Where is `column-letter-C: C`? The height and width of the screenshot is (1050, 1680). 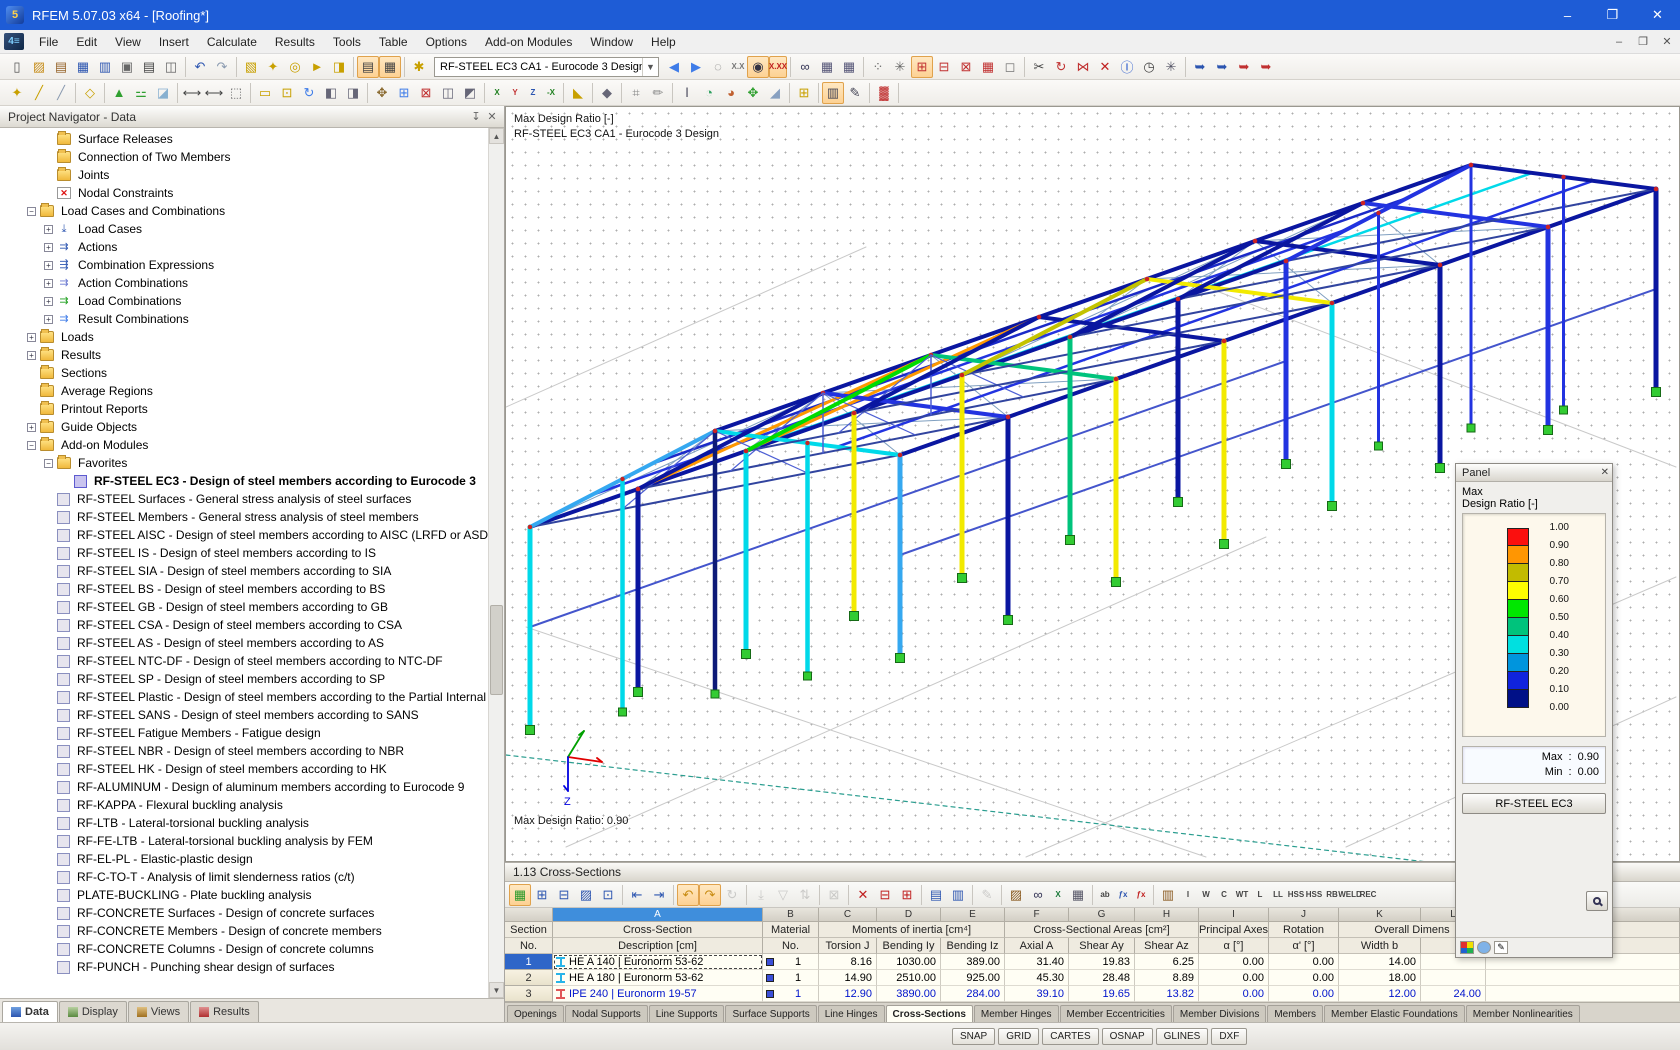 column-letter-C: C is located at coordinates (848, 915).